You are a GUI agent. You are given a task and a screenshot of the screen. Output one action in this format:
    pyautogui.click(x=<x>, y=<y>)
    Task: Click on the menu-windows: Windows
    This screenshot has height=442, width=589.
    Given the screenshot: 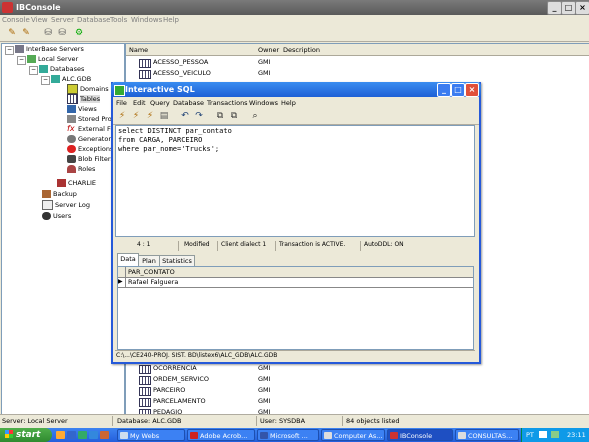 What is the action you would take?
    pyautogui.click(x=146, y=20)
    